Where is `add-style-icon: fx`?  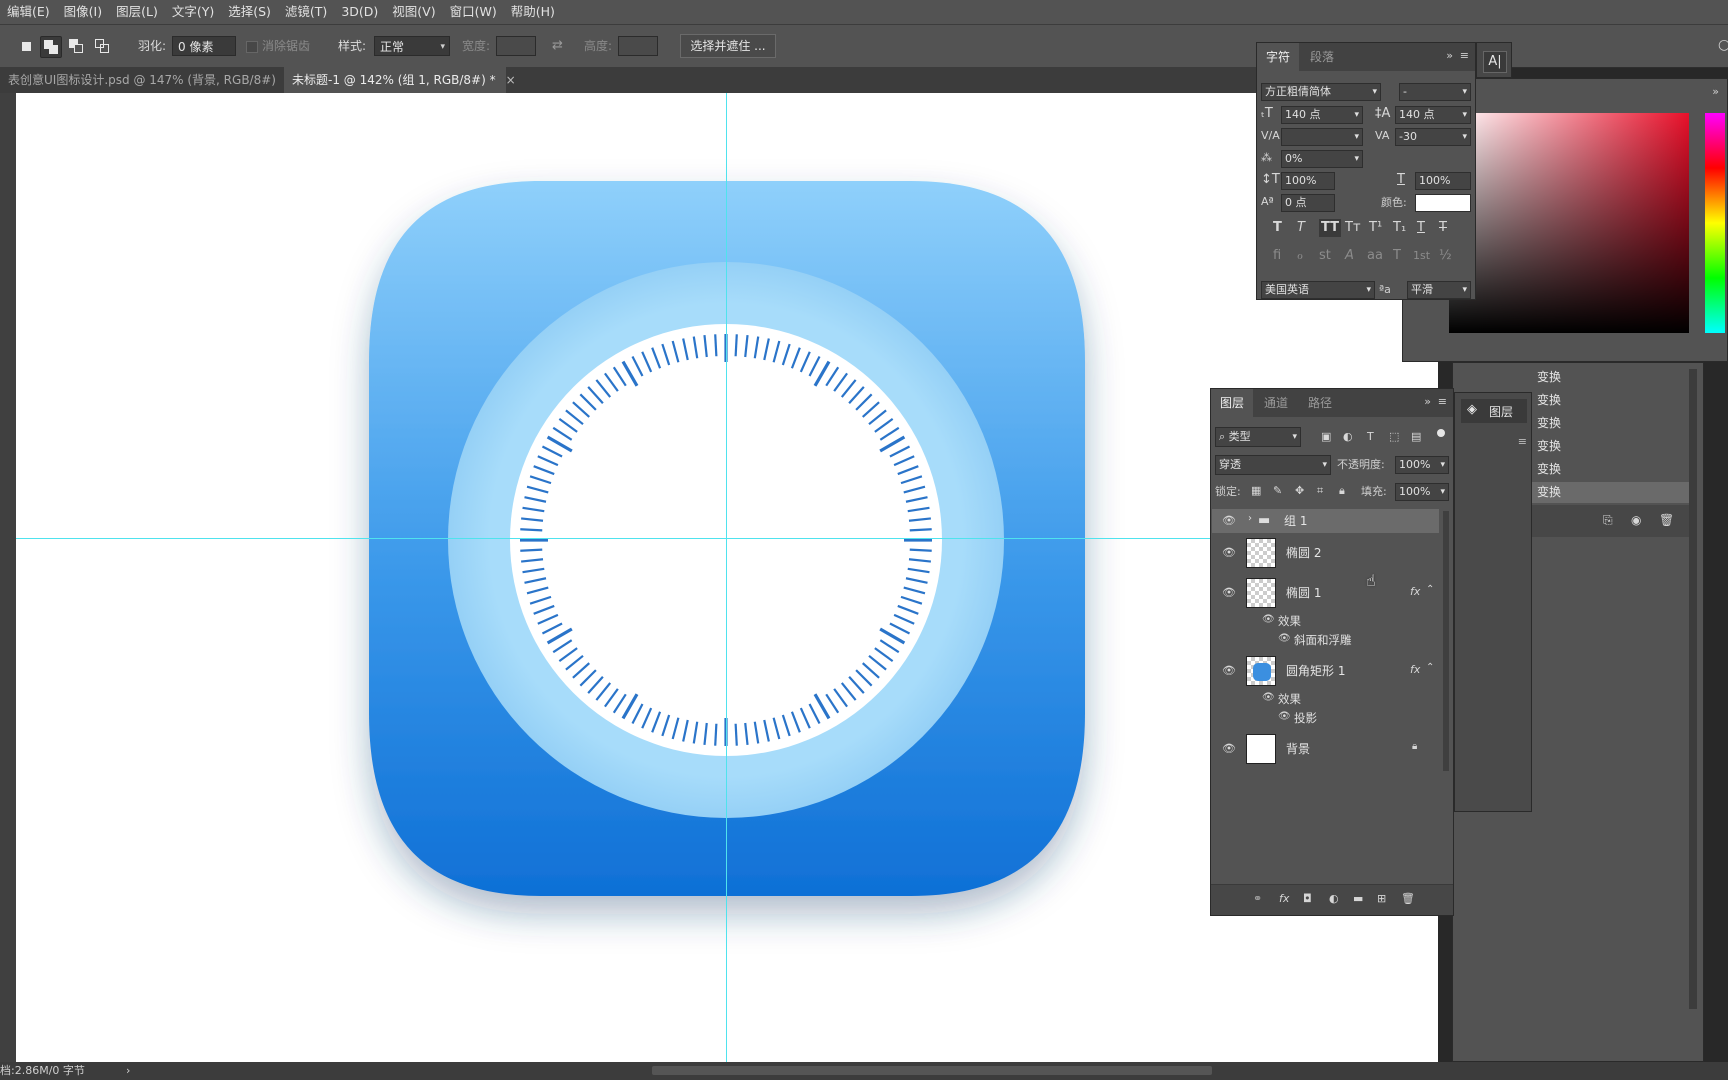 add-style-icon: fx is located at coordinates (1284, 898).